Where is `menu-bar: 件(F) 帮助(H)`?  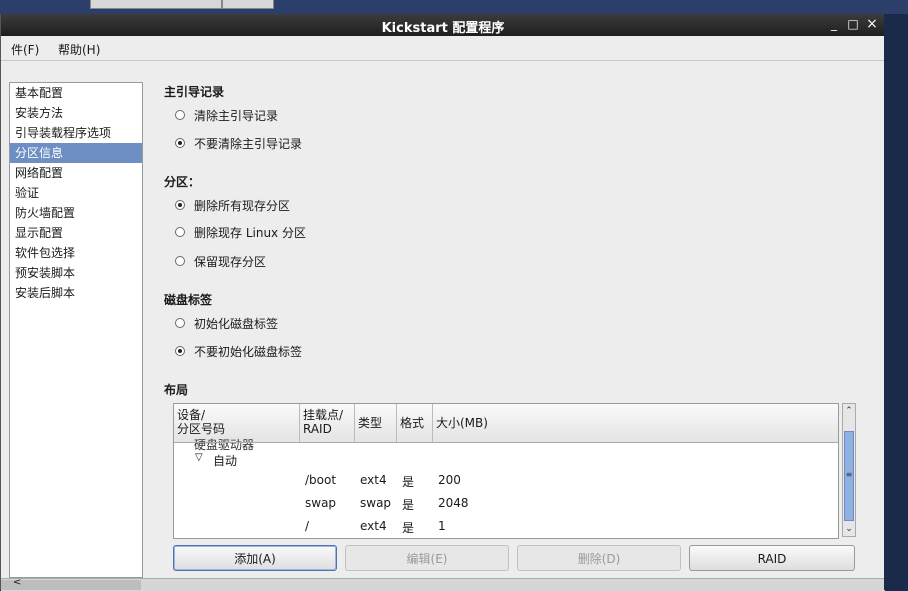
menu-bar: 件(F) 帮助(H) is located at coordinates (443, 48).